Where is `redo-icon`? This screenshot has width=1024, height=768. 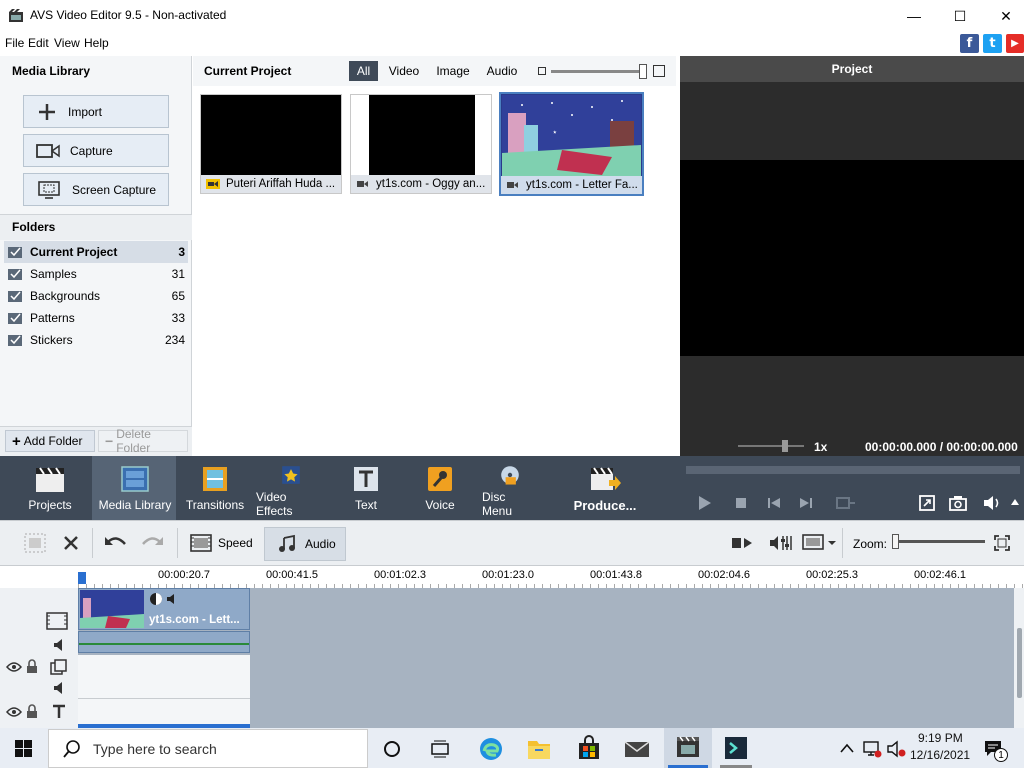
redo-icon is located at coordinates (152, 543).